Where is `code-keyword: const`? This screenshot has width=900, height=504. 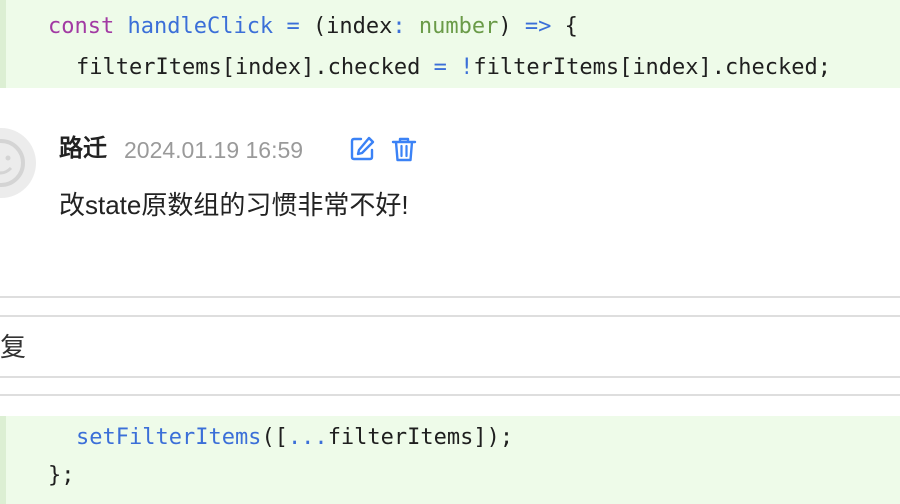 code-keyword: const is located at coordinates (81, 26).